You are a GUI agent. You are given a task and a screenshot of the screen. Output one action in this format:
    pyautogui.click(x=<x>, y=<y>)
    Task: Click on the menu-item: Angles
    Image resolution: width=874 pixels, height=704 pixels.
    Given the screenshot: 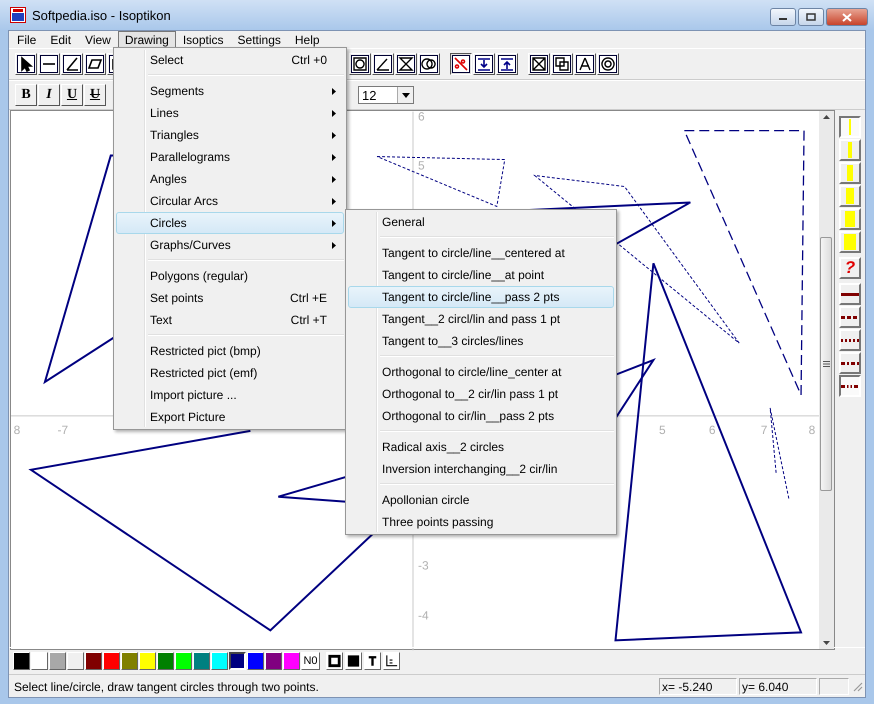 What is the action you would take?
    pyautogui.click(x=230, y=179)
    